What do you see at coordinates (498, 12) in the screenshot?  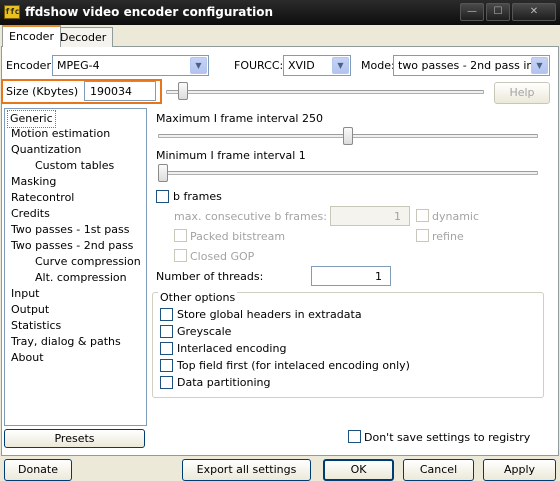 I see `maximize-button: ☐` at bounding box center [498, 12].